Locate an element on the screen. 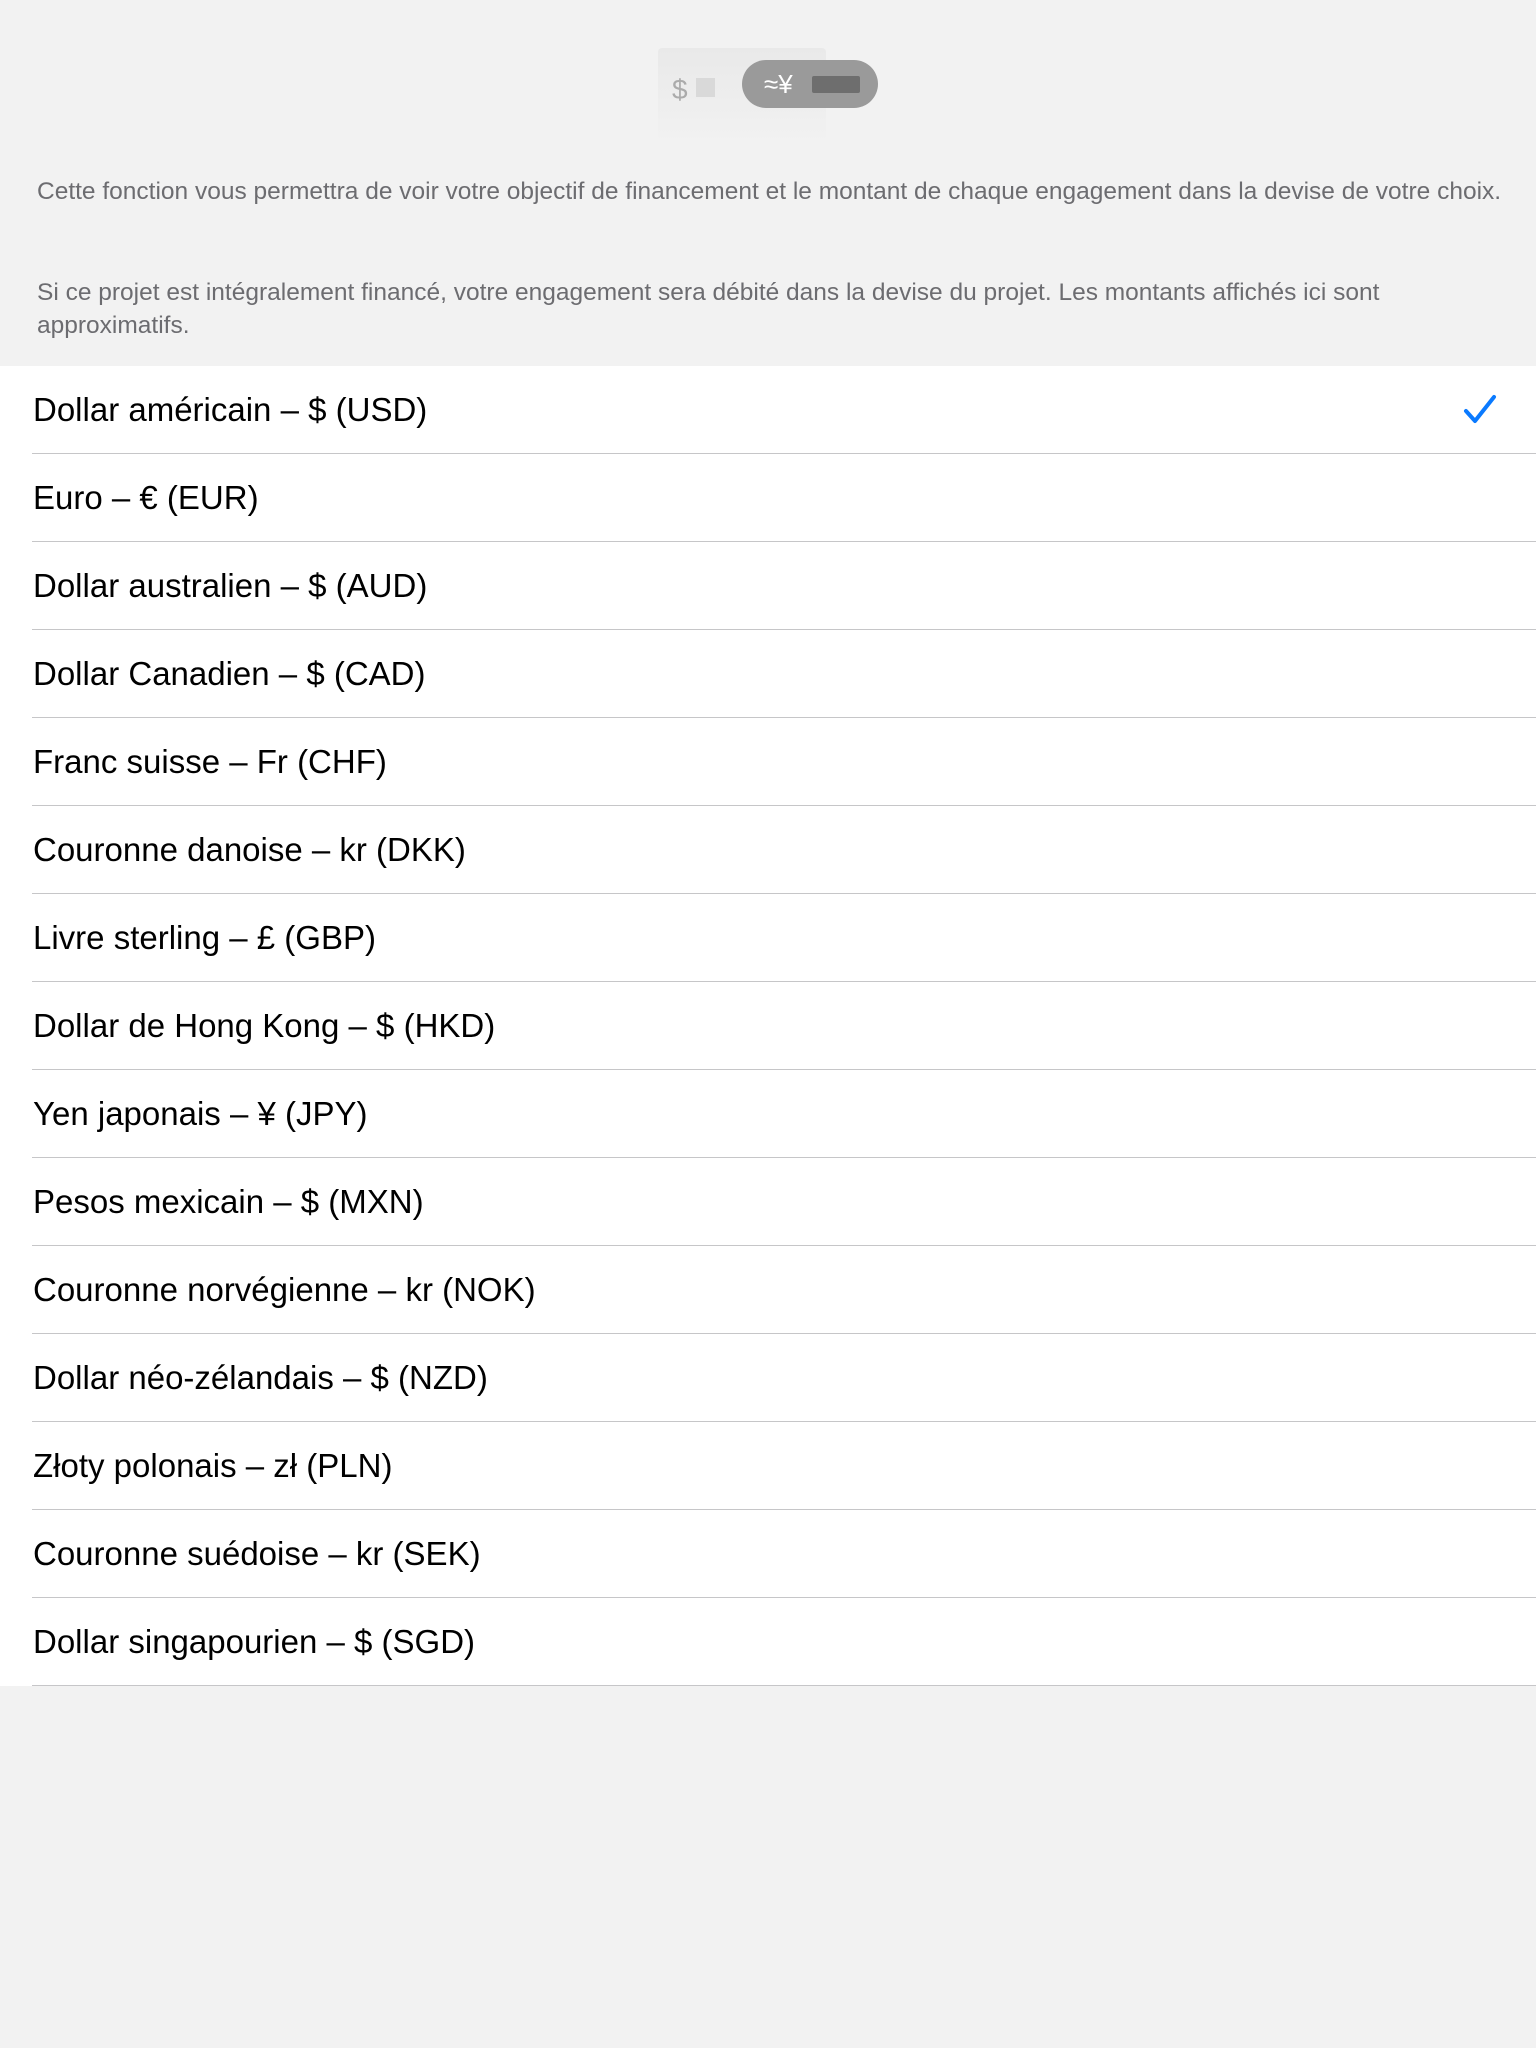 Image resolution: width=1536 pixels, height=2048 pixels. currency-row: Couronne danoise – kr (DKK) is located at coordinates (768, 850).